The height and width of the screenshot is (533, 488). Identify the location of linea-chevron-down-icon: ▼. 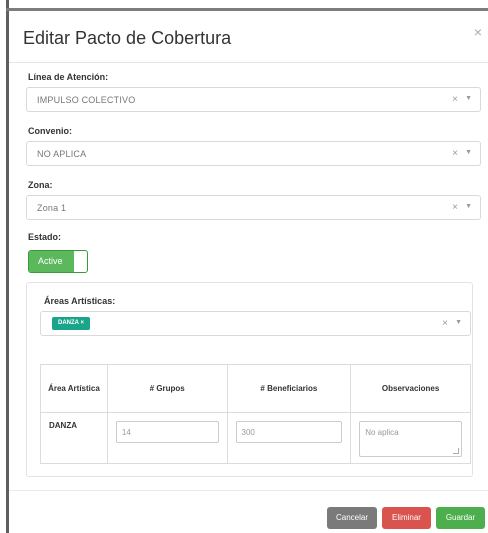
(468, 98).